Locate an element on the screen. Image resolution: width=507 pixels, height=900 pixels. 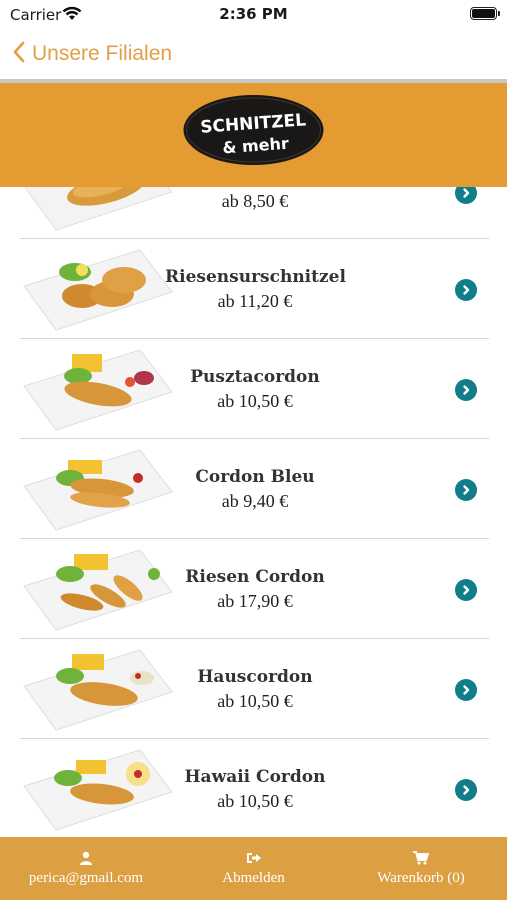
user-icon is located at coordinates (86, 858).